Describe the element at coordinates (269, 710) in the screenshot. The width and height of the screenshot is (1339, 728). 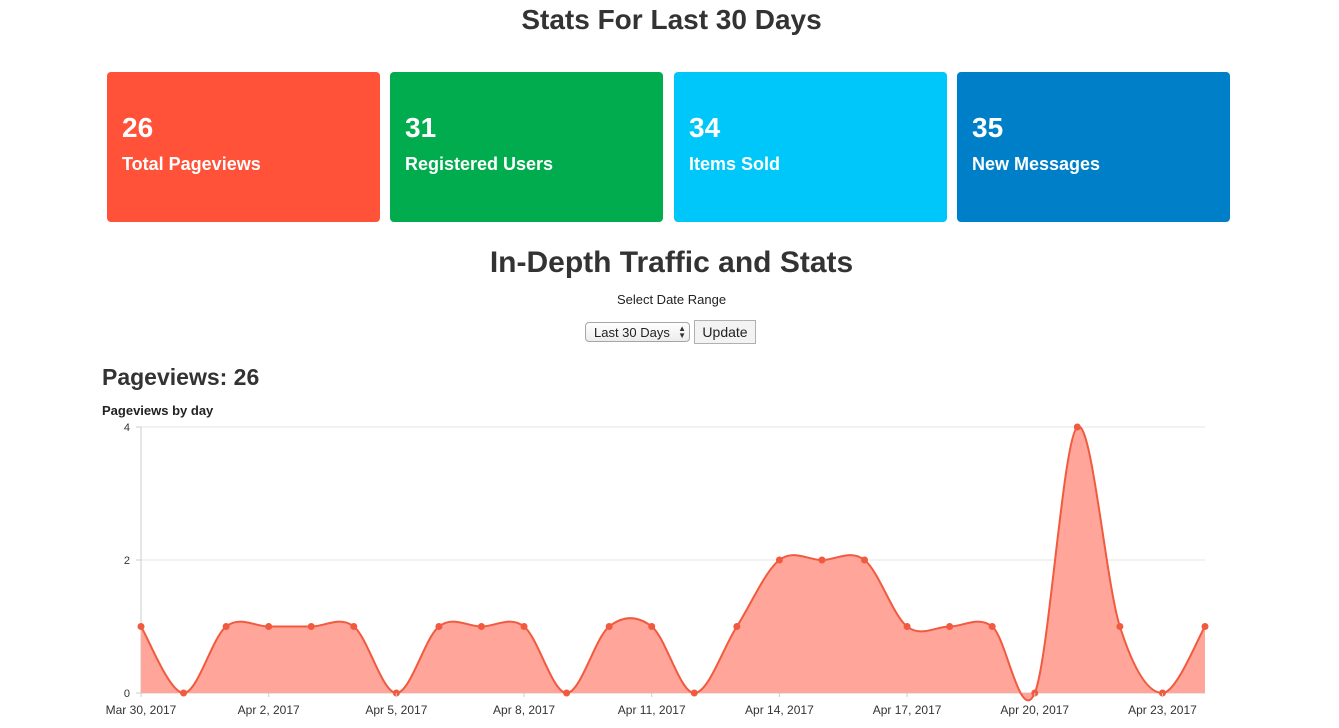
I see `x-tick-label: Apr 2, 2017` at that location.